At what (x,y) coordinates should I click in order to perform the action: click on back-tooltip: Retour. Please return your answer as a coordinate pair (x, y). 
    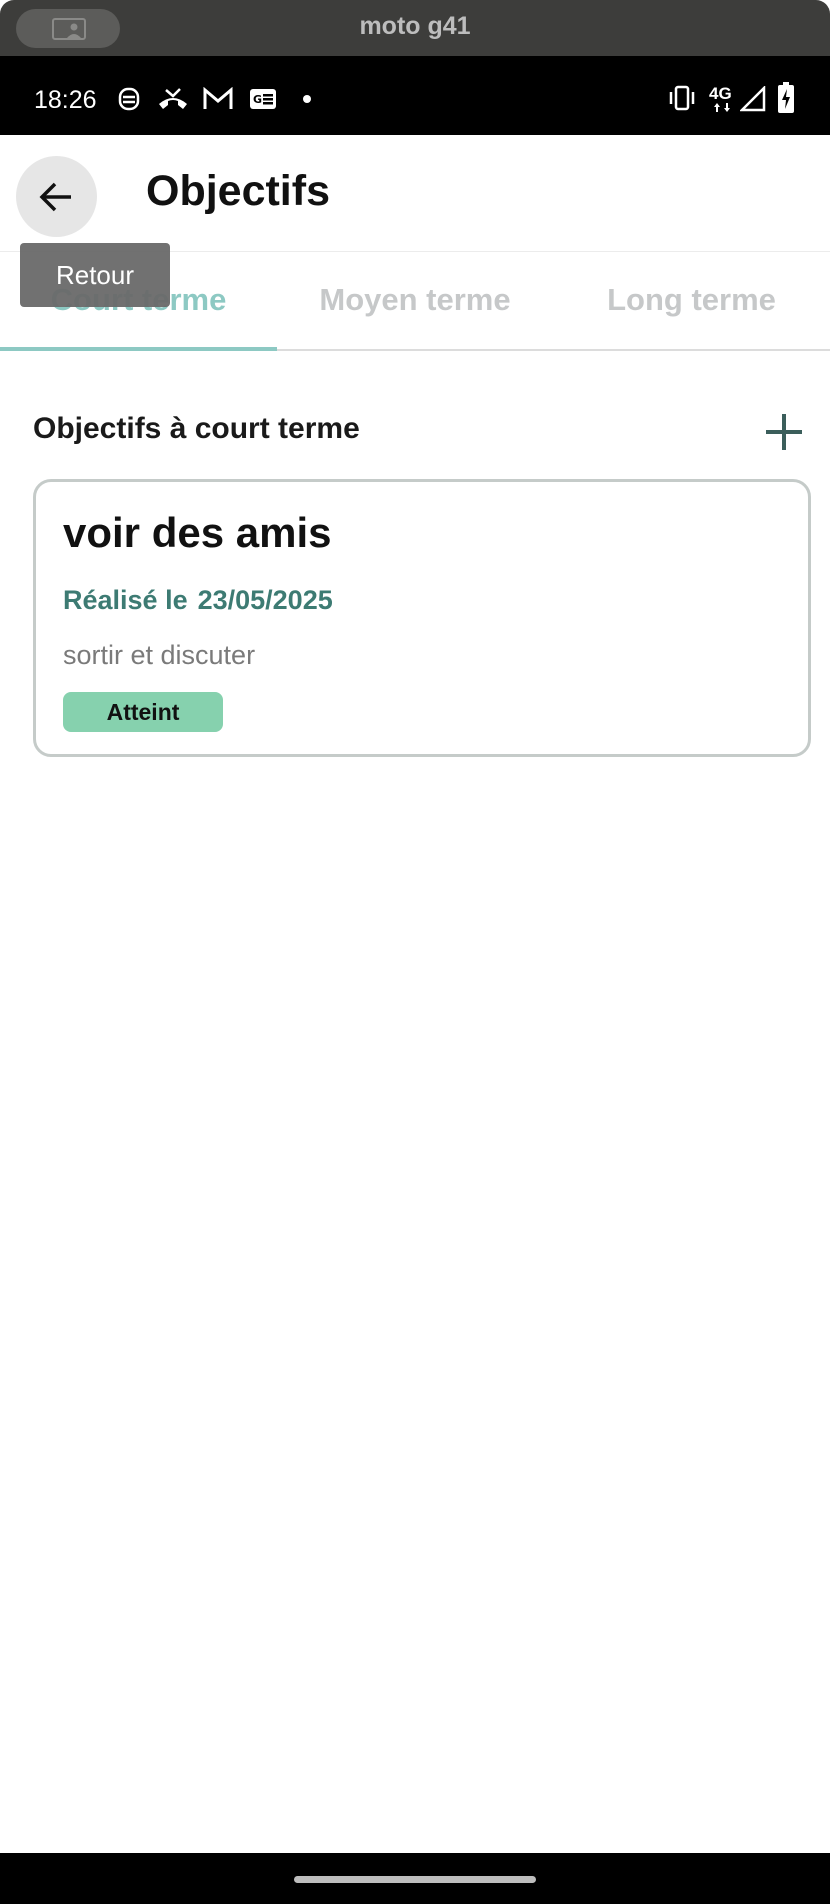
    Looking at the image, I should click on (95, 275).